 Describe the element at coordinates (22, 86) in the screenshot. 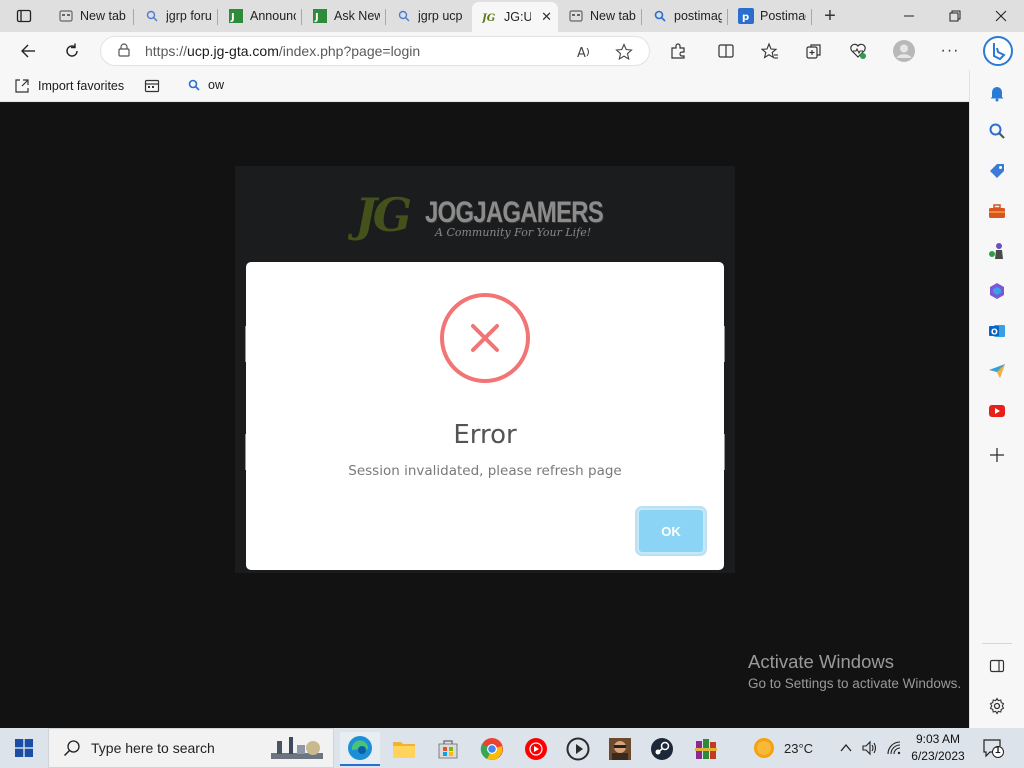

I see `import-icon` at that location.